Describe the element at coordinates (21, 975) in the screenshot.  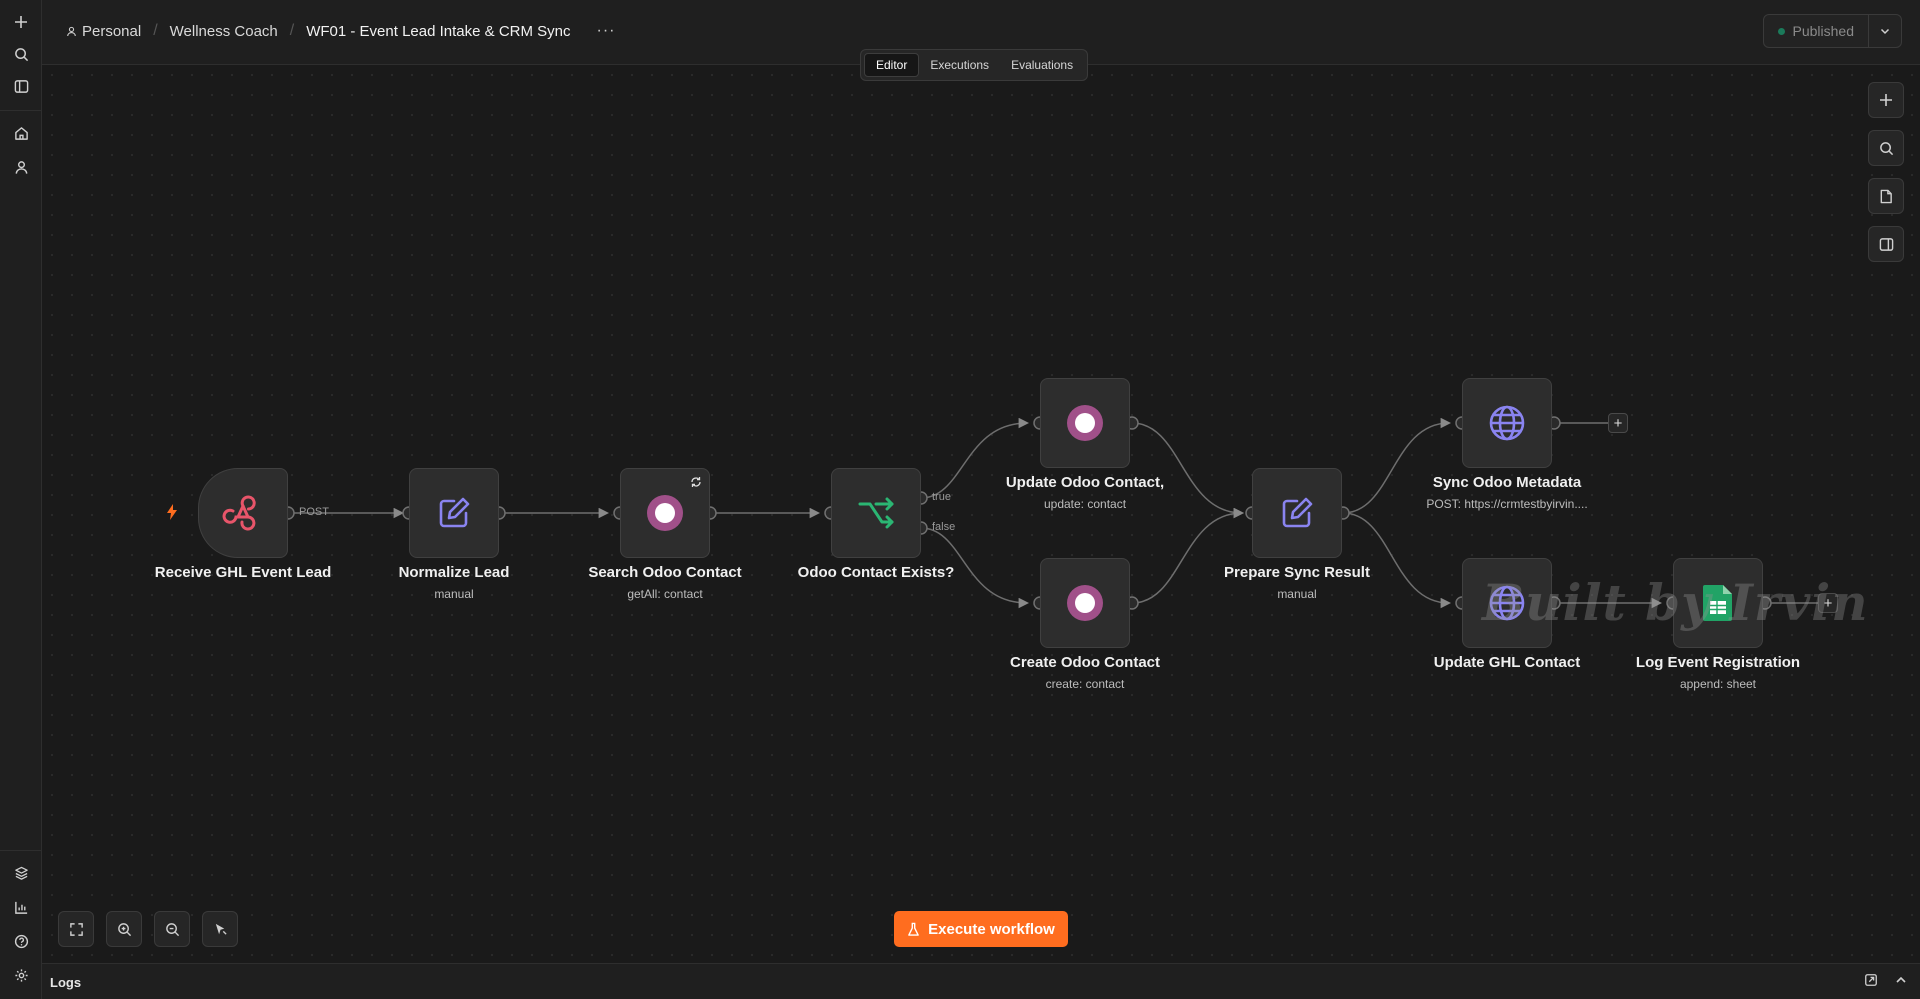
I see `settings-icon` at that location.